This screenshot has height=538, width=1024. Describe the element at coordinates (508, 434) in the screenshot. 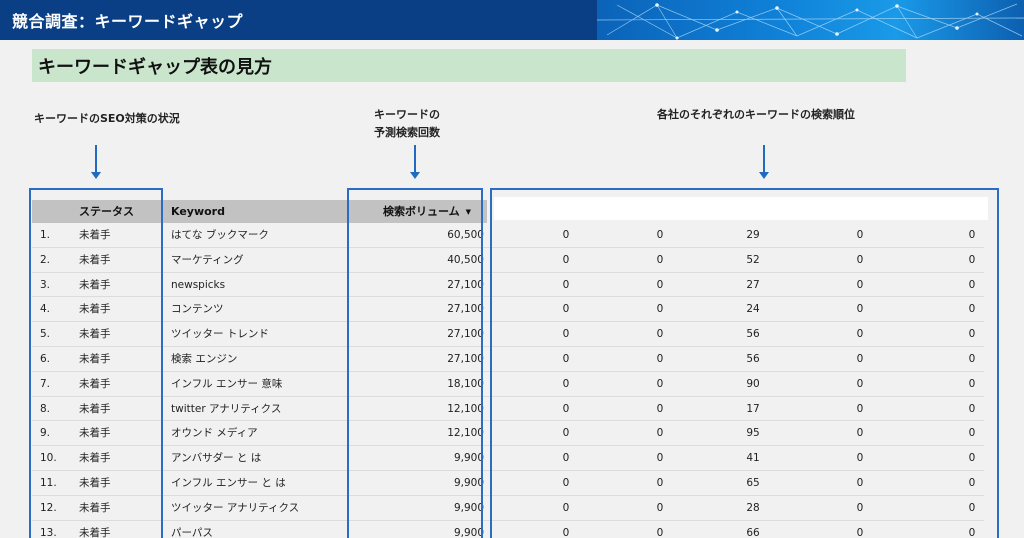

I see `table-row: 9. 未着手 オウンド メディア 12,100 0 0 95 0 0` at that location.